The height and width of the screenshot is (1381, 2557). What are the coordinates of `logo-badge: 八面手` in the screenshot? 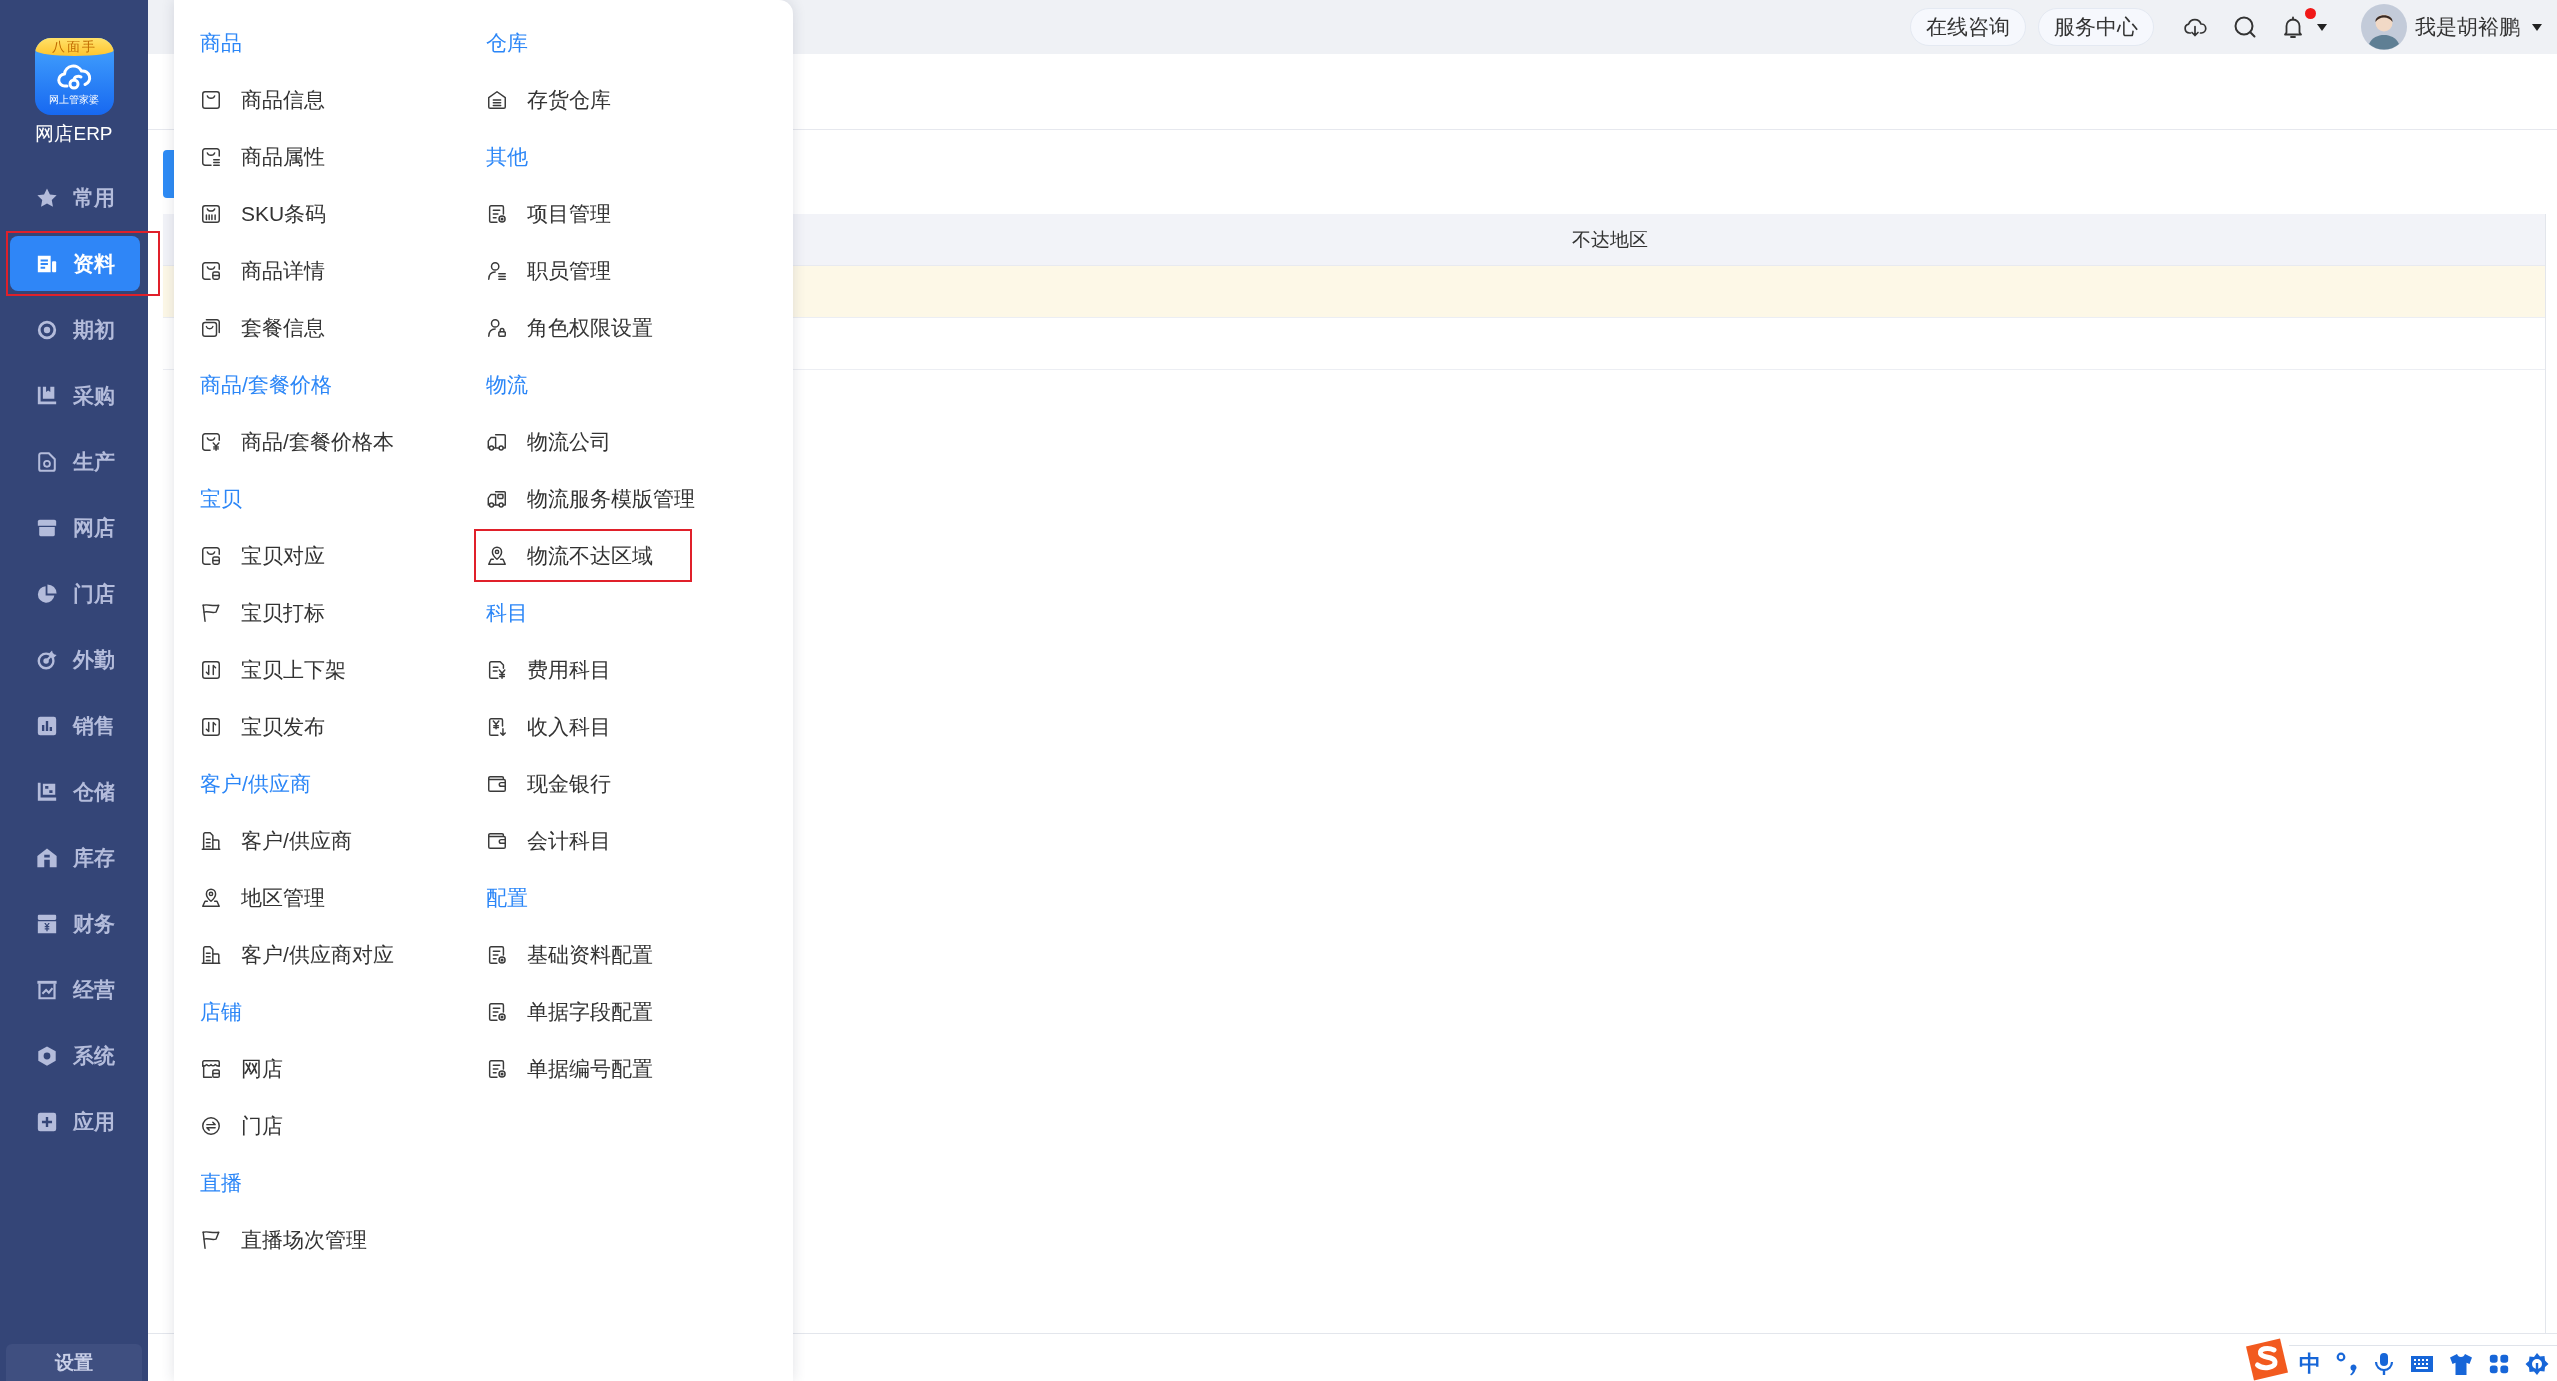 It's located at (74, 47).